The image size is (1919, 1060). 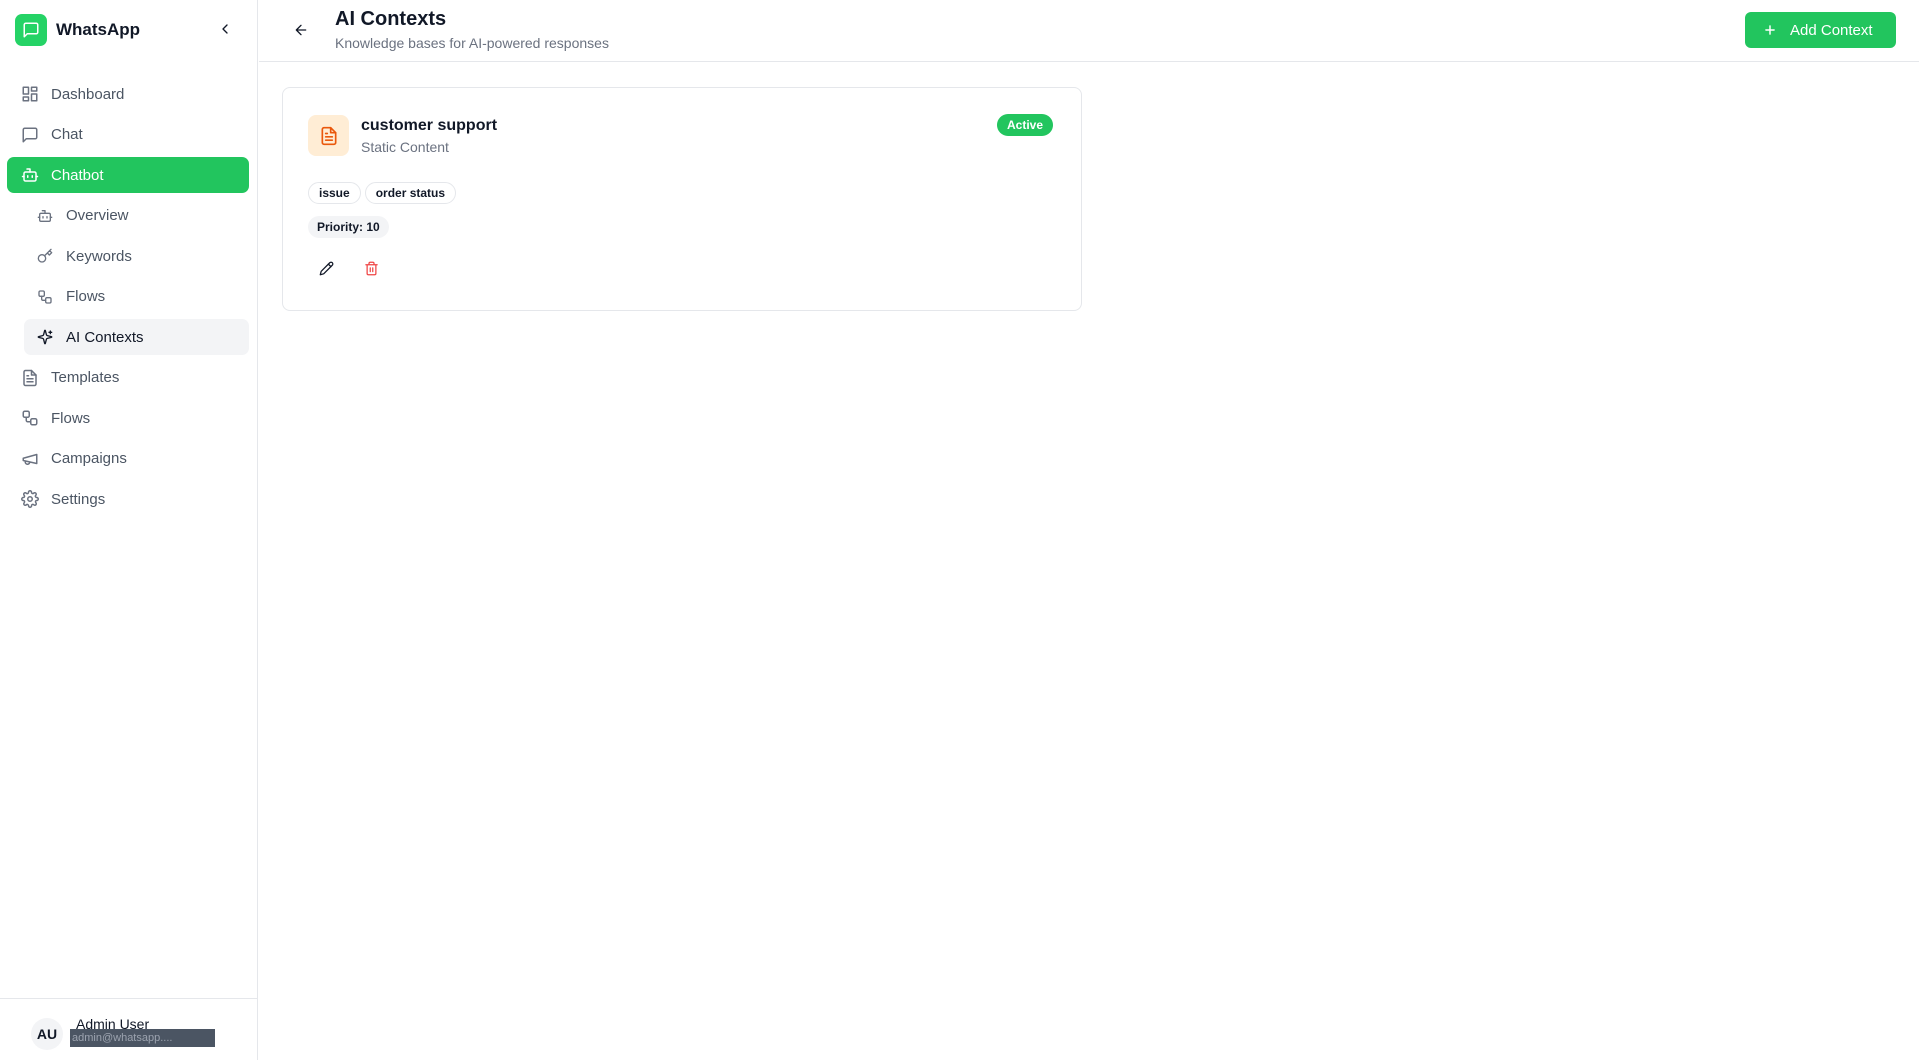 What do you see at coordinates (391, 19) in the screenshot?
I see `page-title: AI Contexts` at bounding box center [391, 19].